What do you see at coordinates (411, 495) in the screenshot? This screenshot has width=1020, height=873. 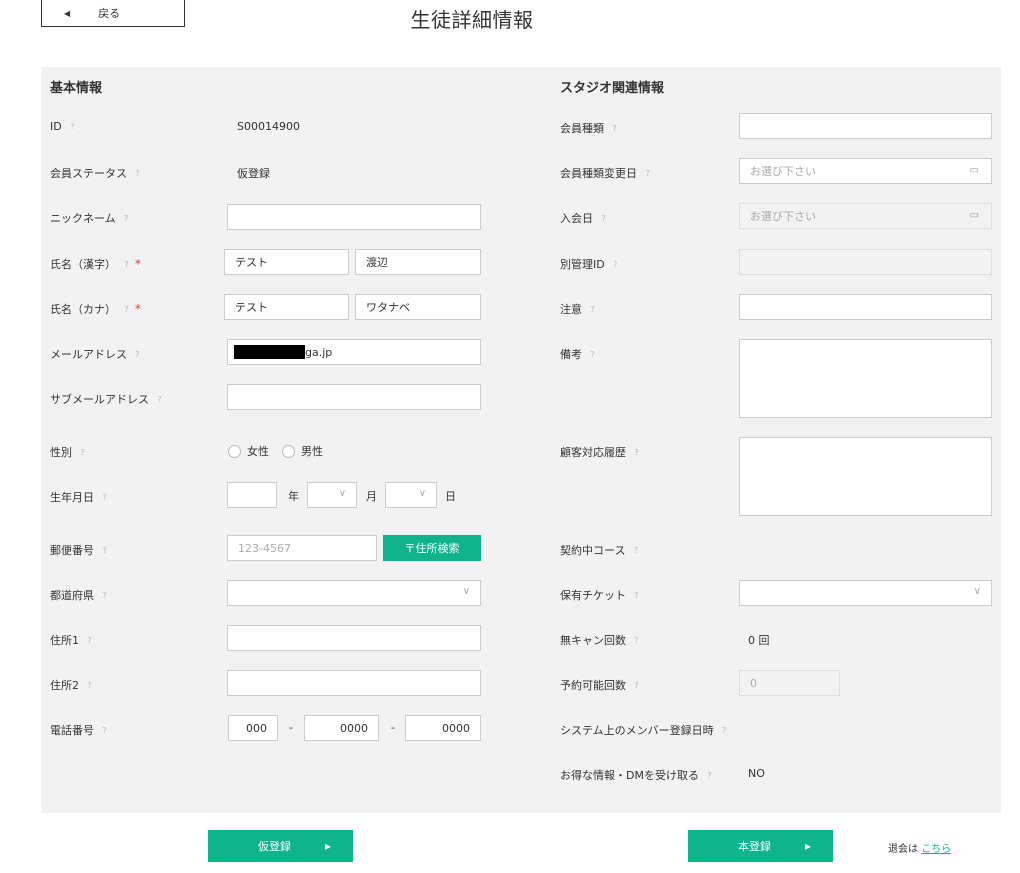 I see `birth-day-select: ∨` at bounding box center [411, 495].